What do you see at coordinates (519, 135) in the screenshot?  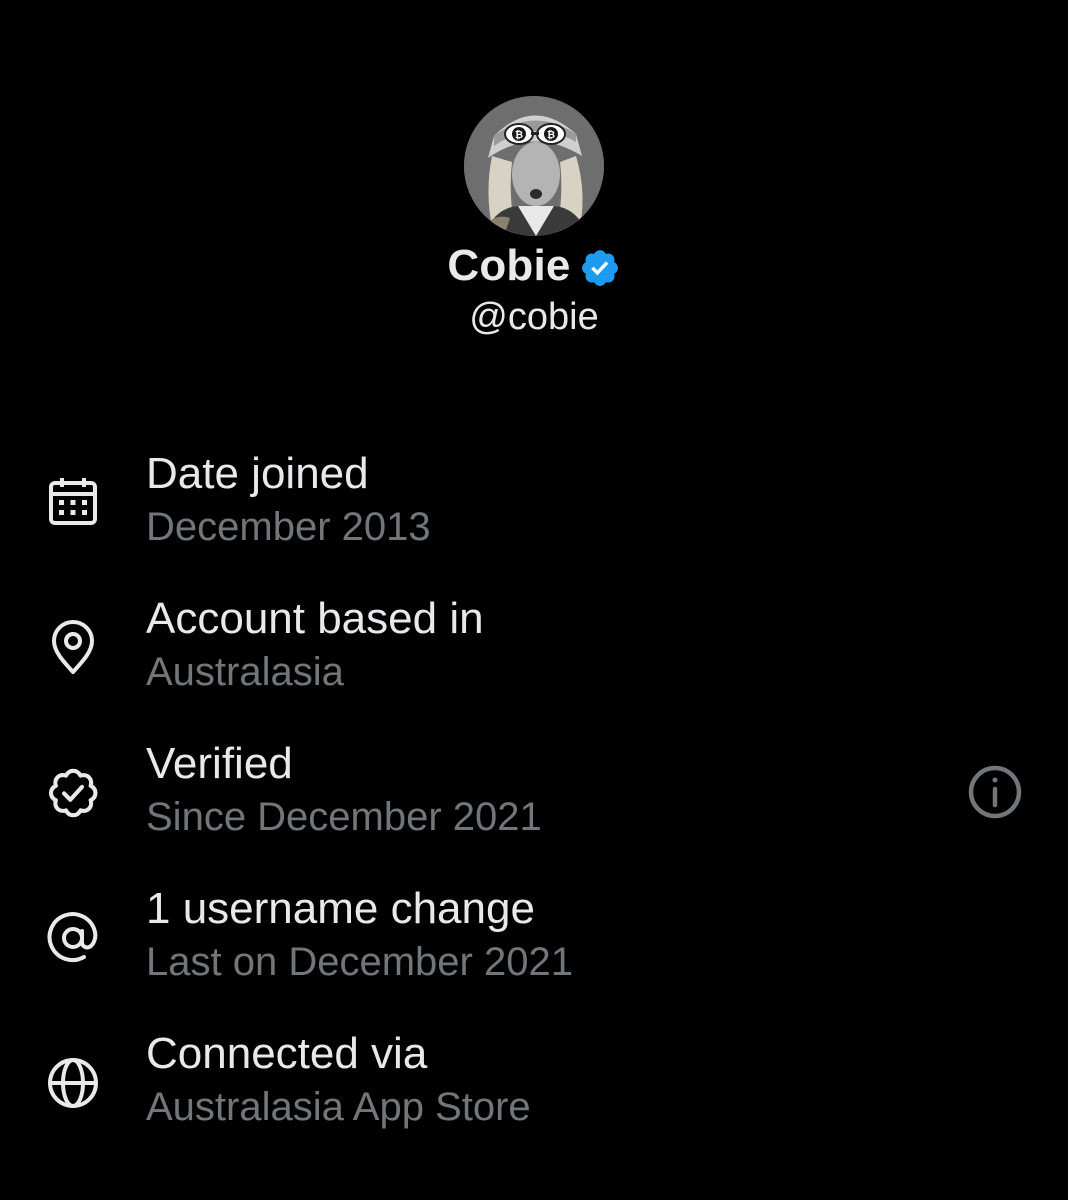 I see `avatar-bitcoin-left: ₿` at bounding box center [519, 135].